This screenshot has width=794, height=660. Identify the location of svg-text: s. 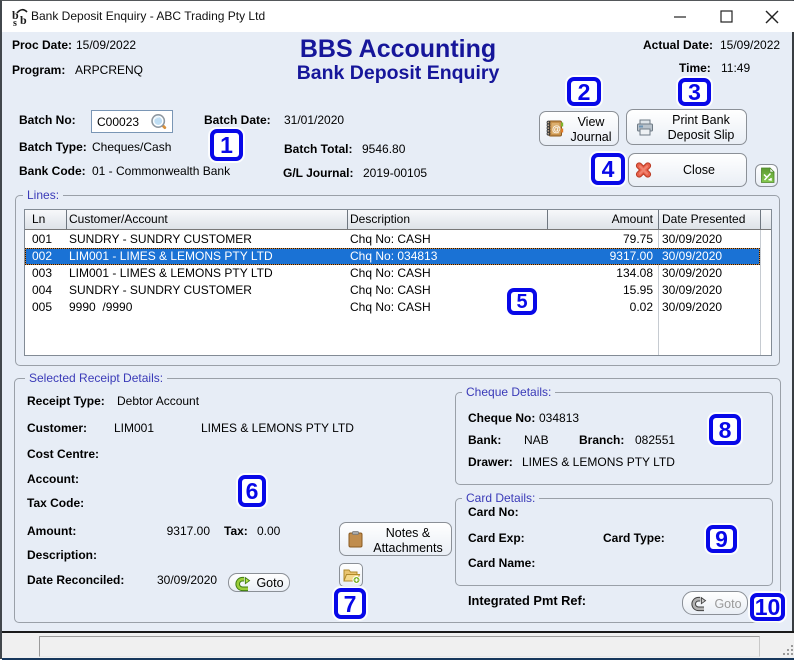
(15, 22).